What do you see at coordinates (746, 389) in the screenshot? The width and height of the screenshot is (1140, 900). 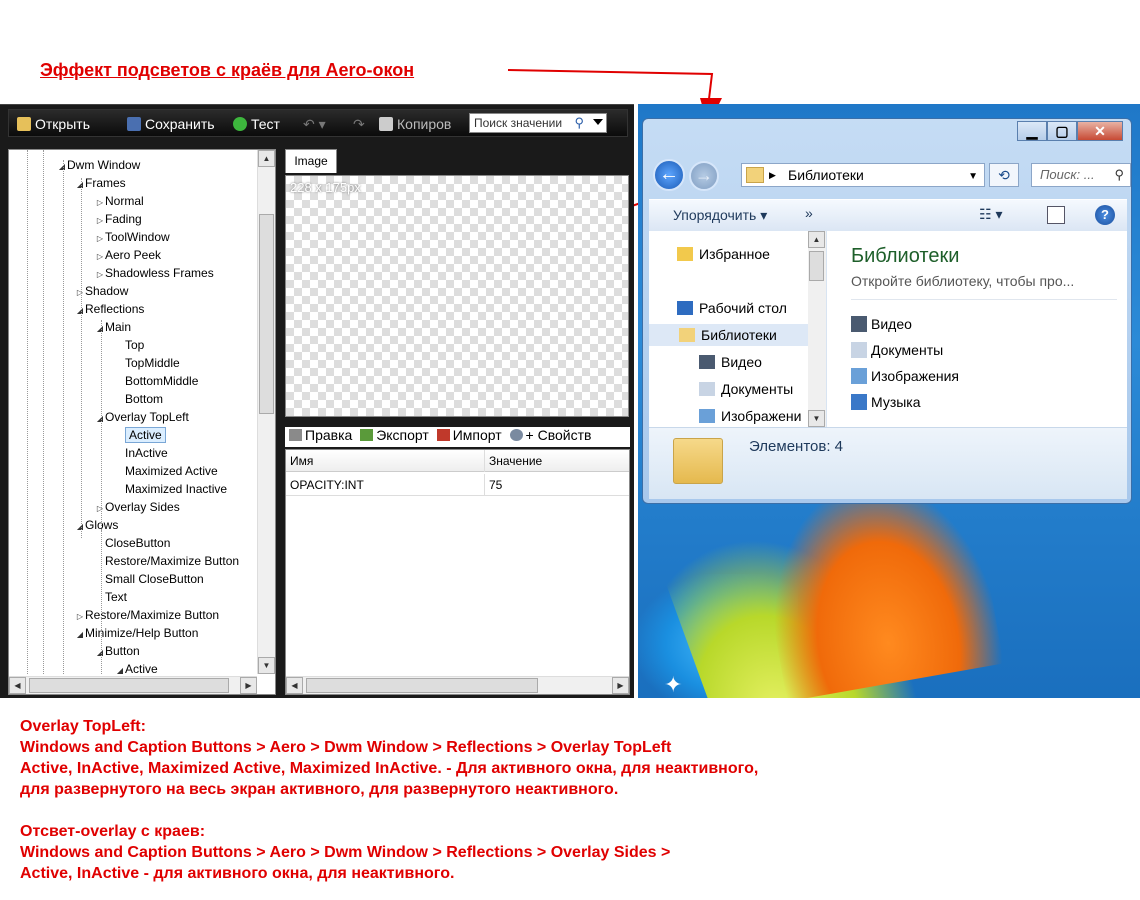 I see `nav-item: Документы` at bounding box center [746, 389].